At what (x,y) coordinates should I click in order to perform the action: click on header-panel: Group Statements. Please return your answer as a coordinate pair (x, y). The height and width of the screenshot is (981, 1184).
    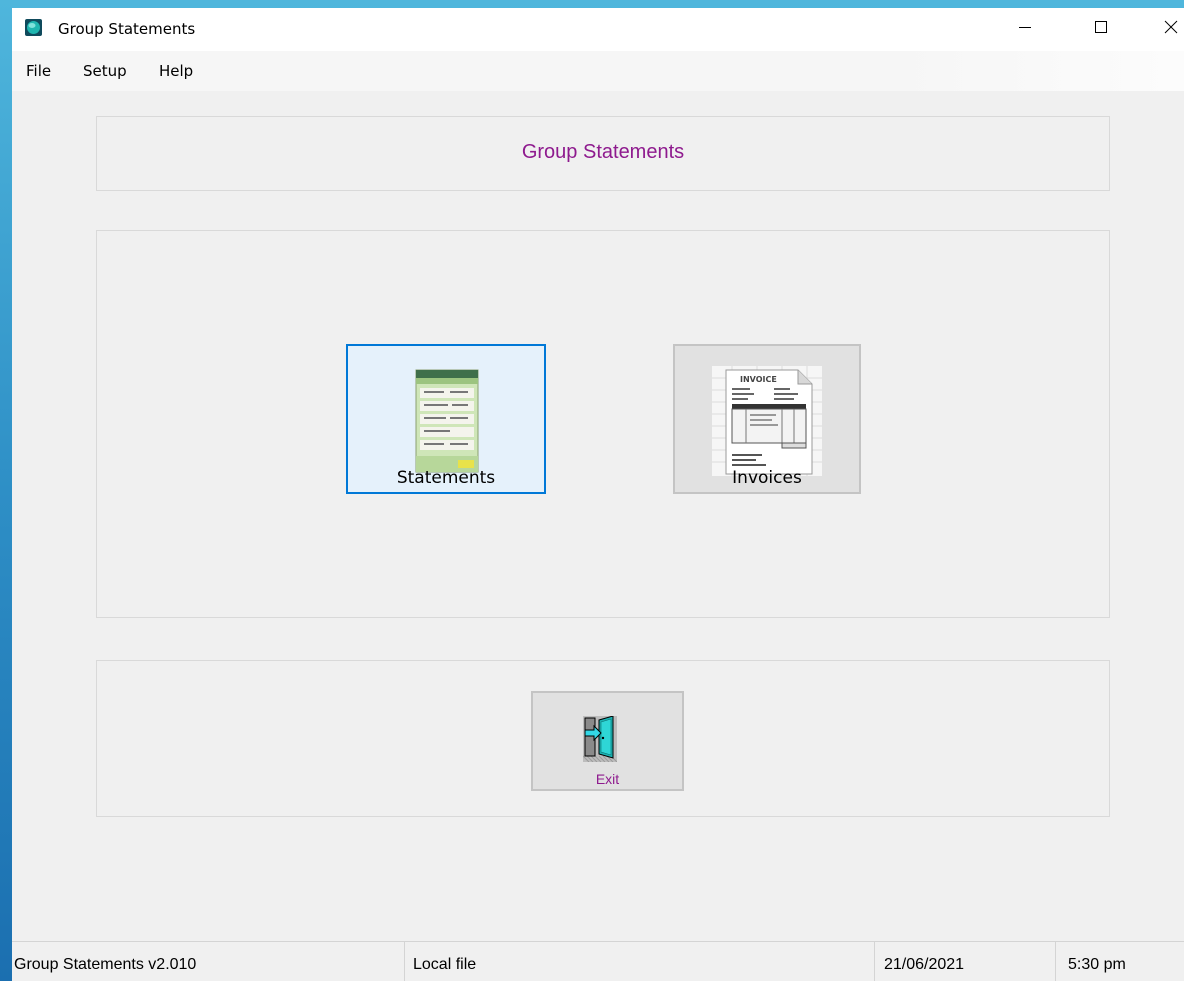
    Looking at the image, I should click on (603, 153).